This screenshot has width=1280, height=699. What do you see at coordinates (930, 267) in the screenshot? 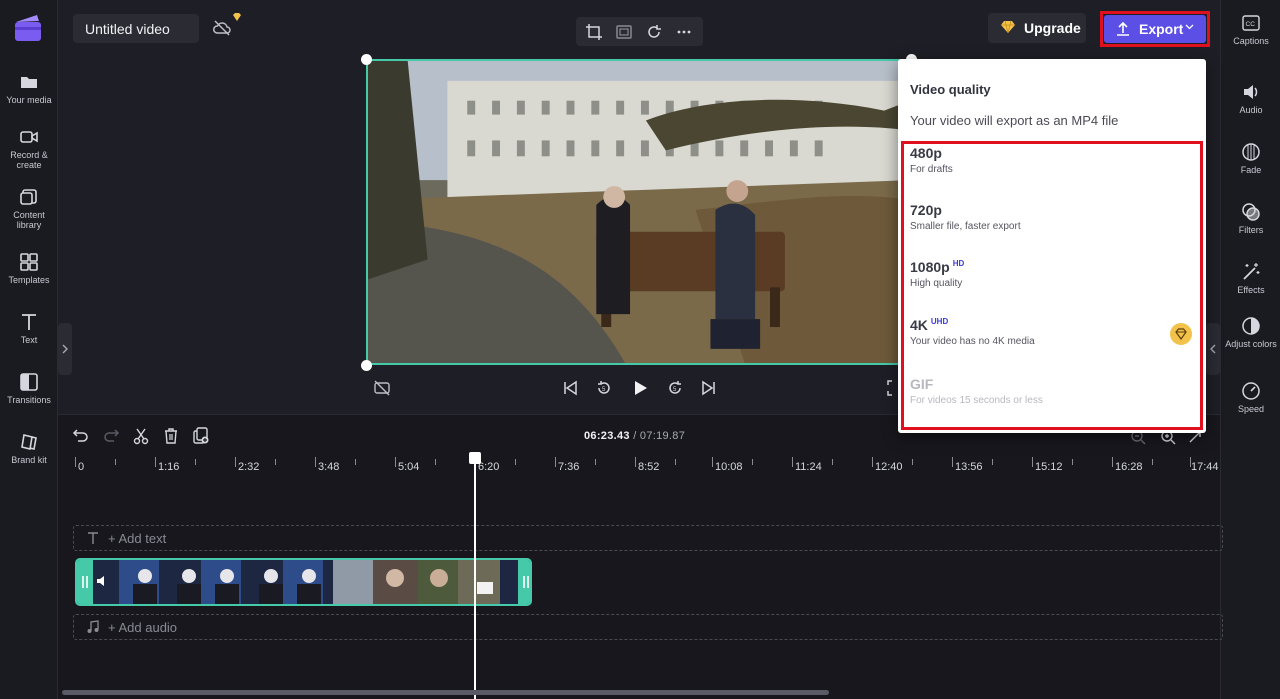
I see `option-name: 1080p` at bounding box center [930, 267].